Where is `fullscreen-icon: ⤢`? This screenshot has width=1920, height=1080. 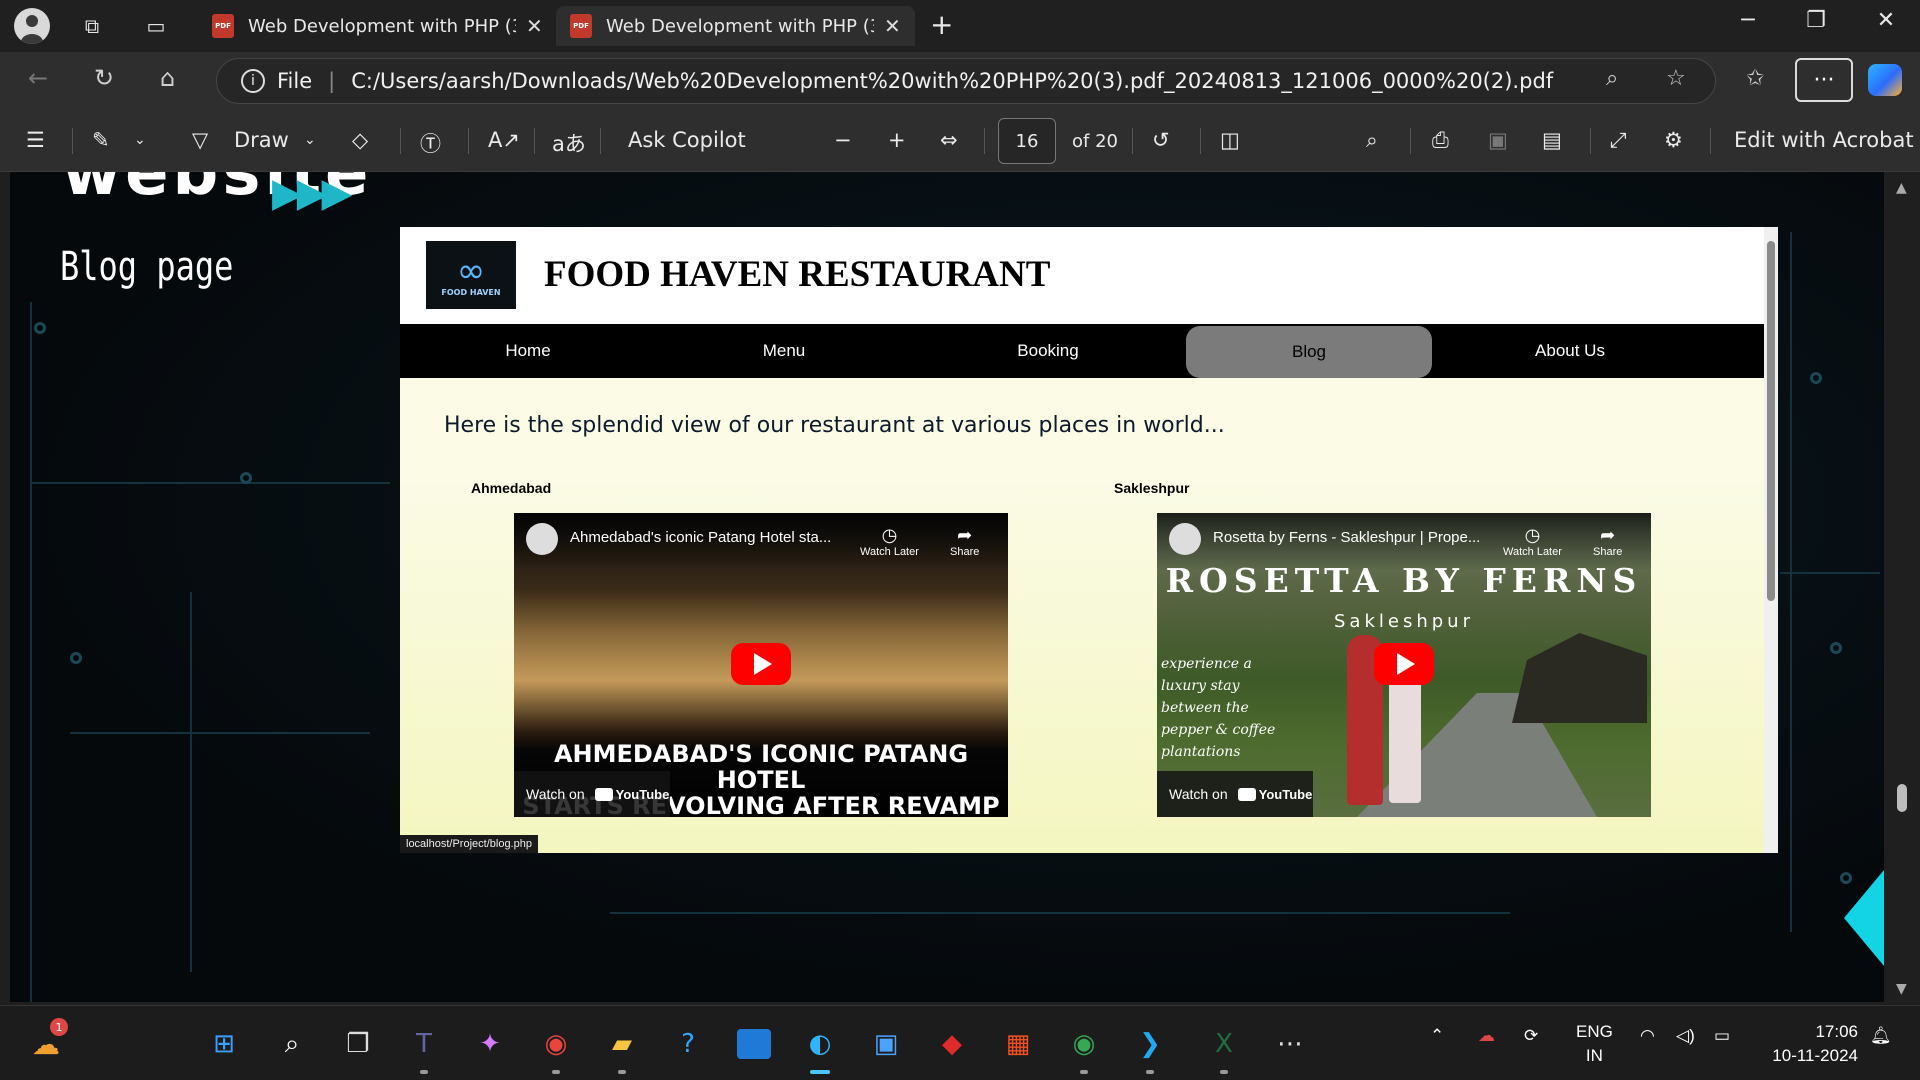
fullscreen-icon: ⤢ is located at coordinates (1618, 140).